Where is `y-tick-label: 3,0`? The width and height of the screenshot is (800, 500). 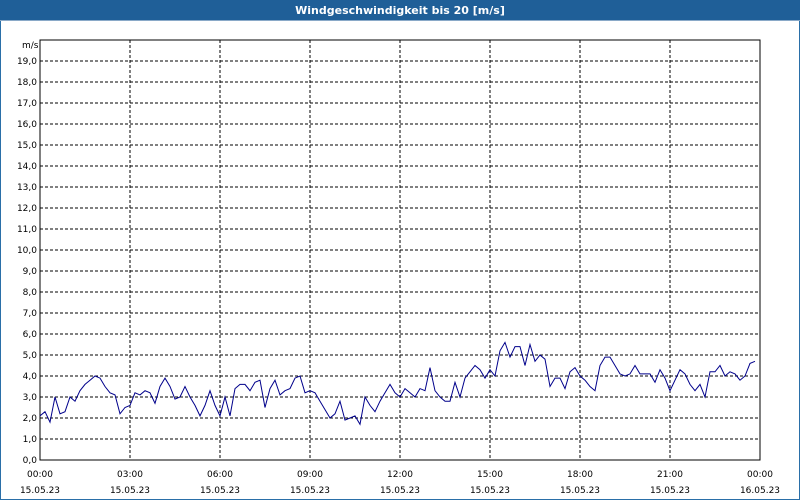 y-tick-label: 3,0 is located at coordinates (30, 398).